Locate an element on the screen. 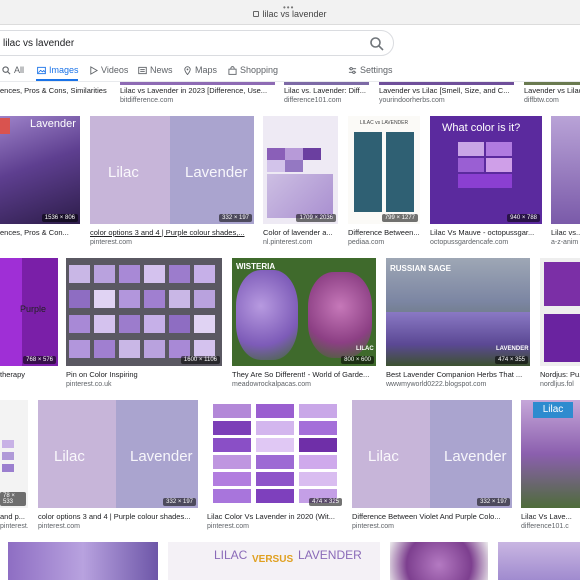 This screenshot has height=580, width=580. result-thumbnail: WISTERIA LILAC 800 × 600 is located at coordinates (304, 312).